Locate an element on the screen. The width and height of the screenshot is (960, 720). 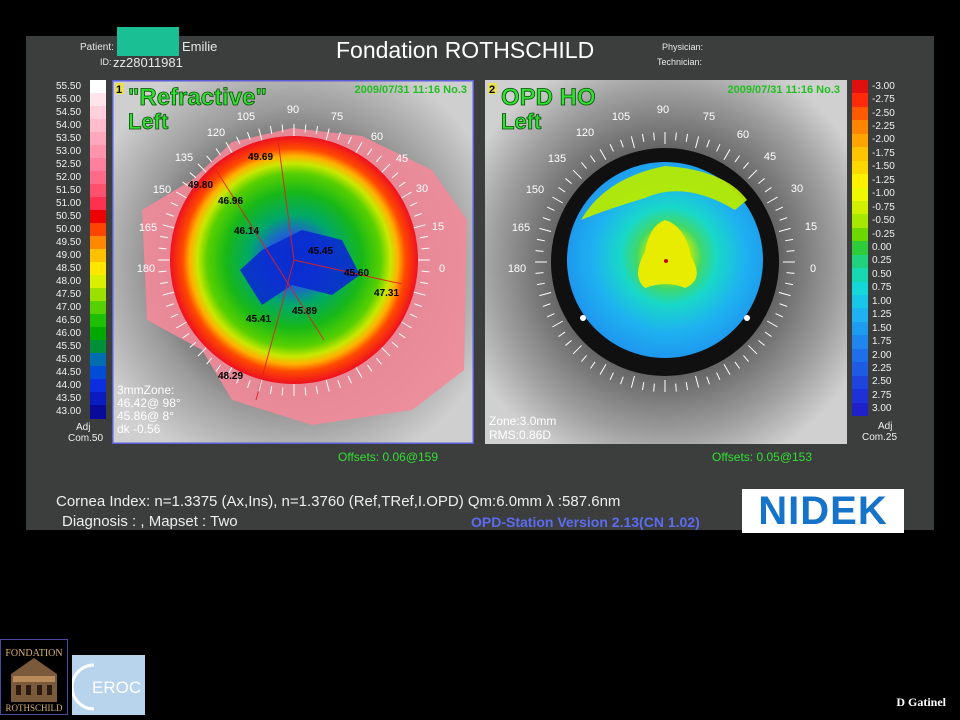
fondation-logo-bottom: ROTHSCHILD is located at coordinates (34, 708).